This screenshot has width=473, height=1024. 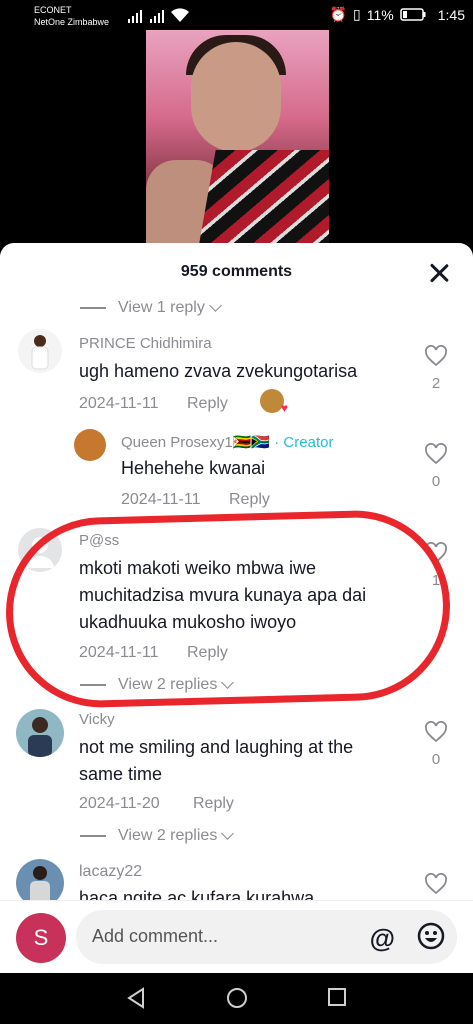 I want to click on battery-icon, so click(x=413, y=14).